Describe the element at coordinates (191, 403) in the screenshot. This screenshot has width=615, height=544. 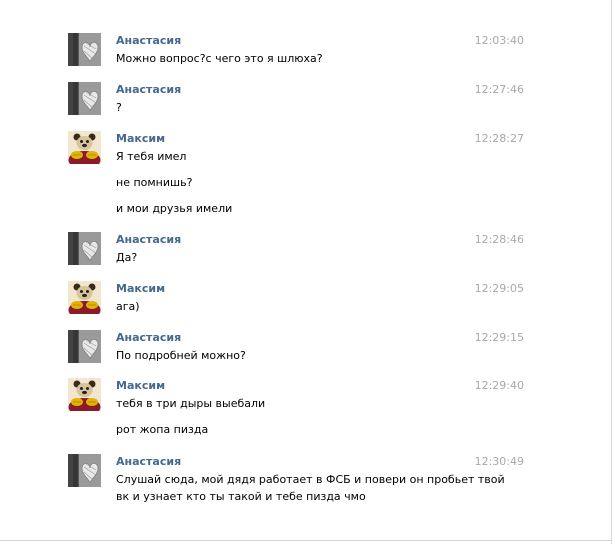
I see `message-text: тебя в три дыры выебали` at that location.